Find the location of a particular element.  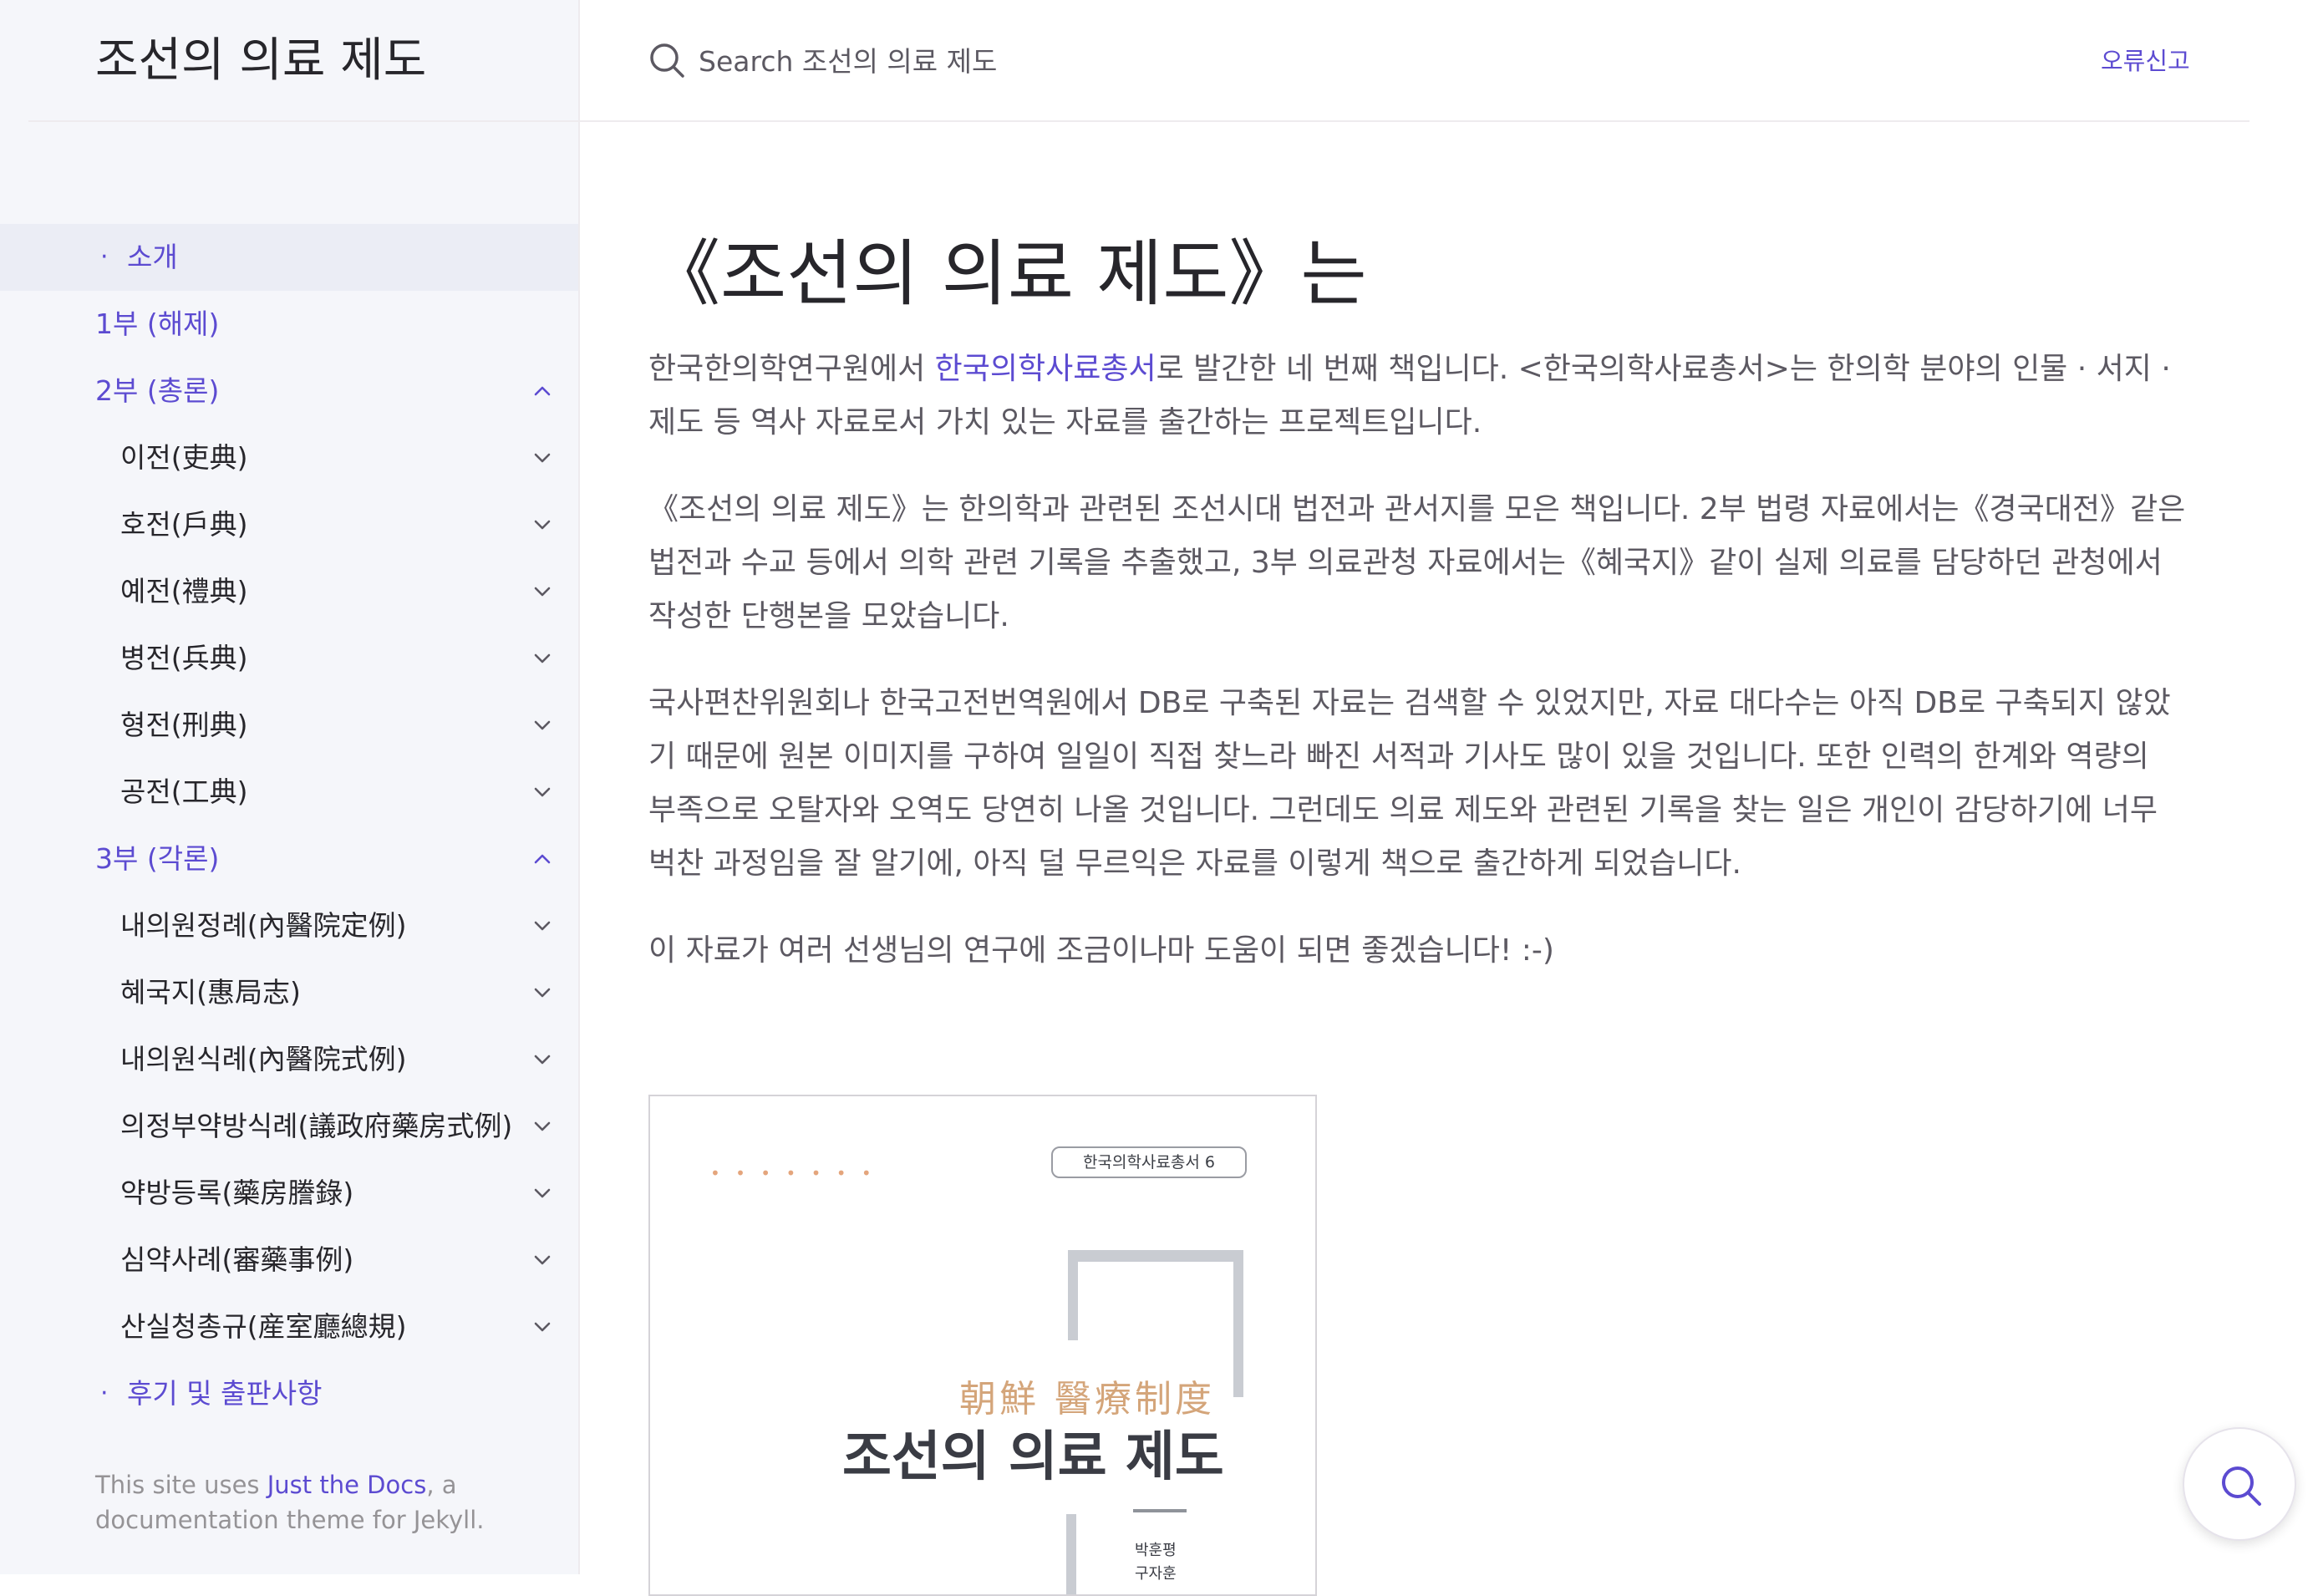

nav-item: 약방등록(藥房謄錄) is located at coordinates (289, 1193).